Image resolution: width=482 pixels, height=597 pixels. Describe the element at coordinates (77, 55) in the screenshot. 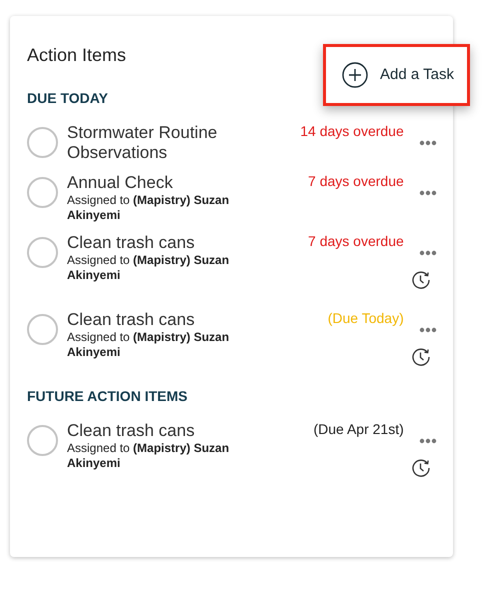

I see `panel-title: Action Items` at that location.